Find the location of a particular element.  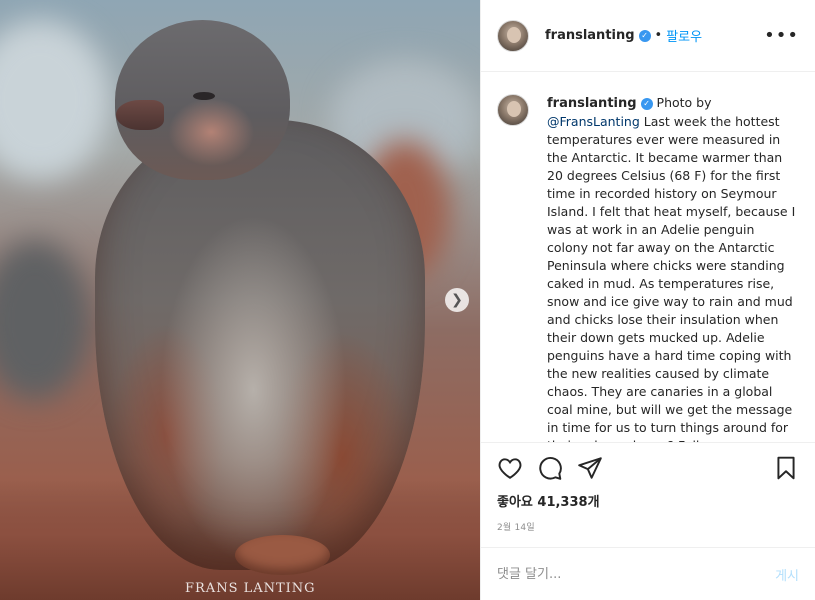

penguin-chick-eye is located at coordinates (204, 96).